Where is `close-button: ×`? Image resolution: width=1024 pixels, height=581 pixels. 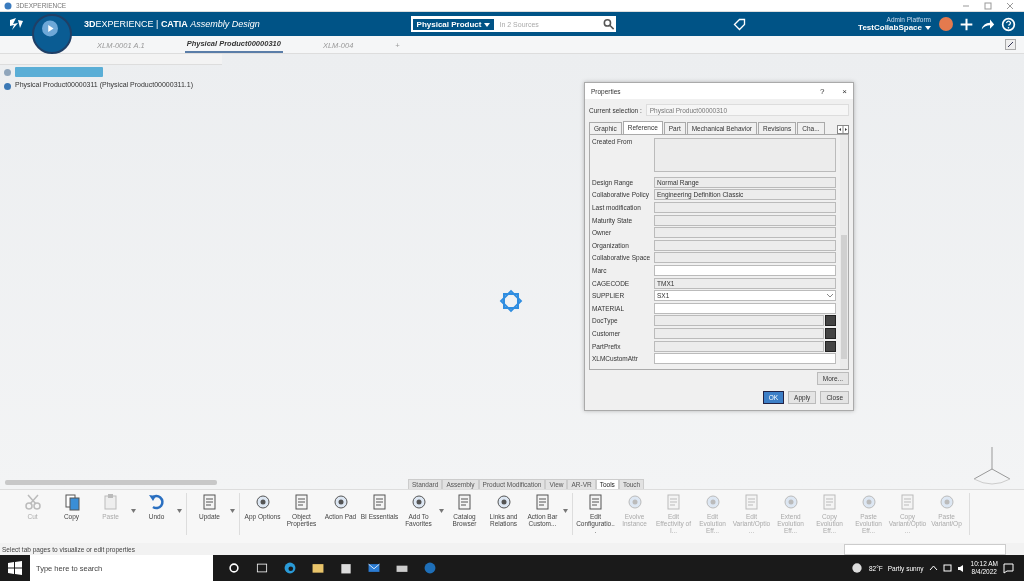 close-button: × is located at coordinates (844, 91).